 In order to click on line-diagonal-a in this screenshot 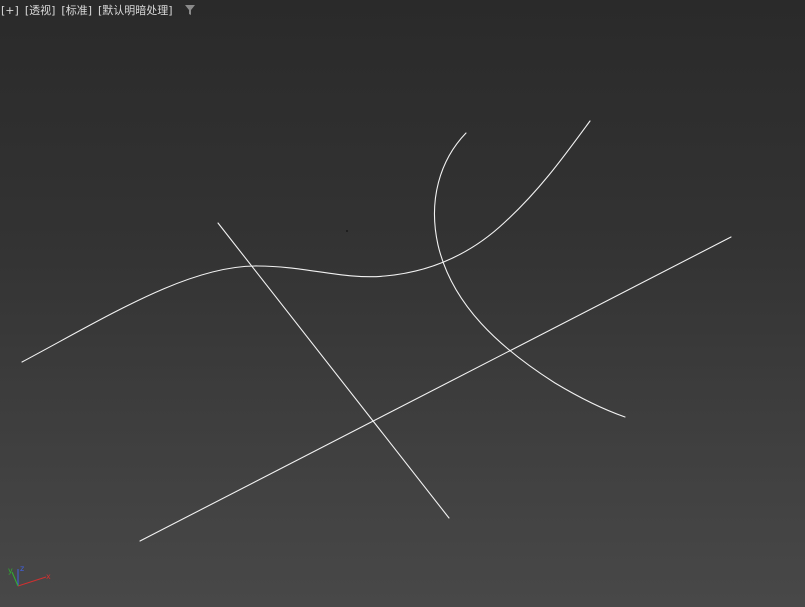, I will do `click(333, 370)`.